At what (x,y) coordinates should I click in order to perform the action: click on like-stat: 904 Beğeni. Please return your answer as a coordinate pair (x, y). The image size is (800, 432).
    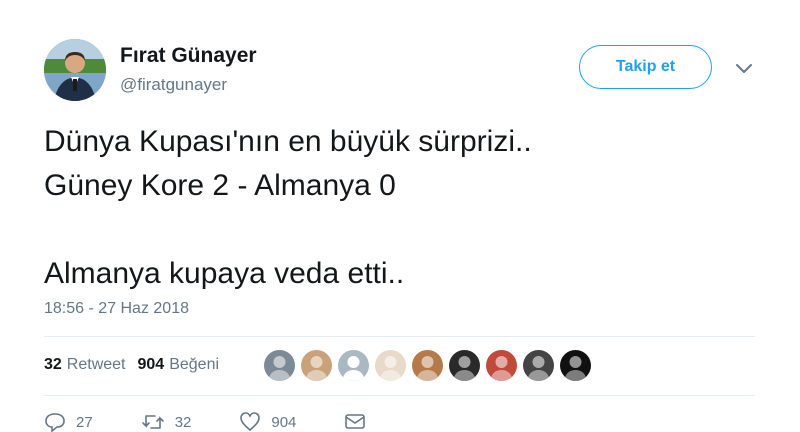
    Looking at the image, I should click on (179, 365).